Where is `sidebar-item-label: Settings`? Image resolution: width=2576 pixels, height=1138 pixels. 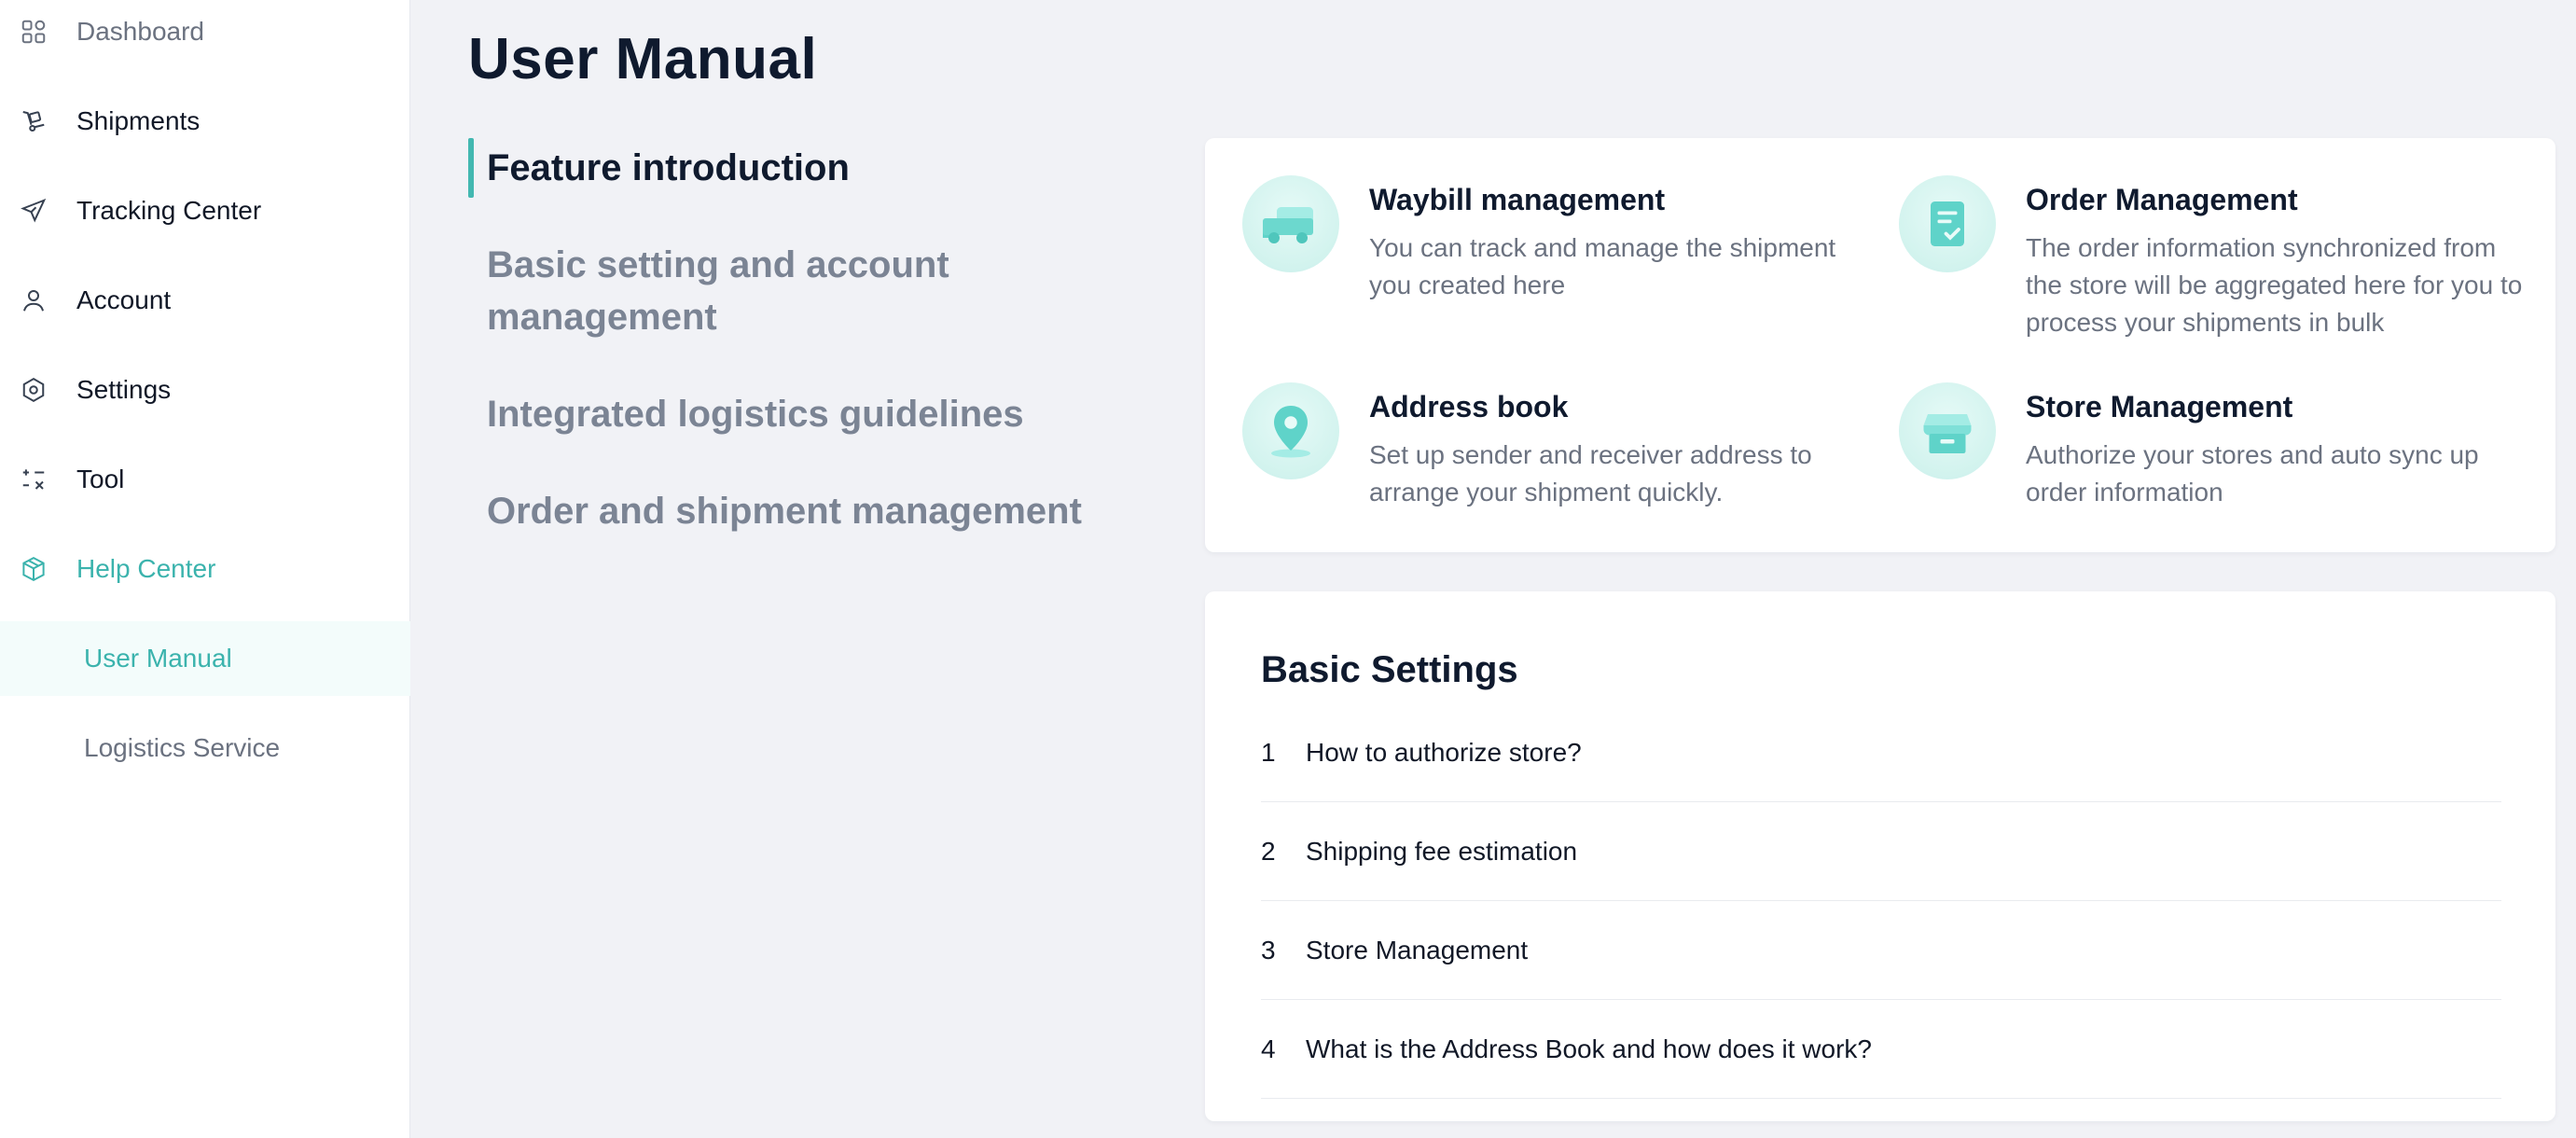 sidebar-item-label: Settings is located at coordinates (124, 389).